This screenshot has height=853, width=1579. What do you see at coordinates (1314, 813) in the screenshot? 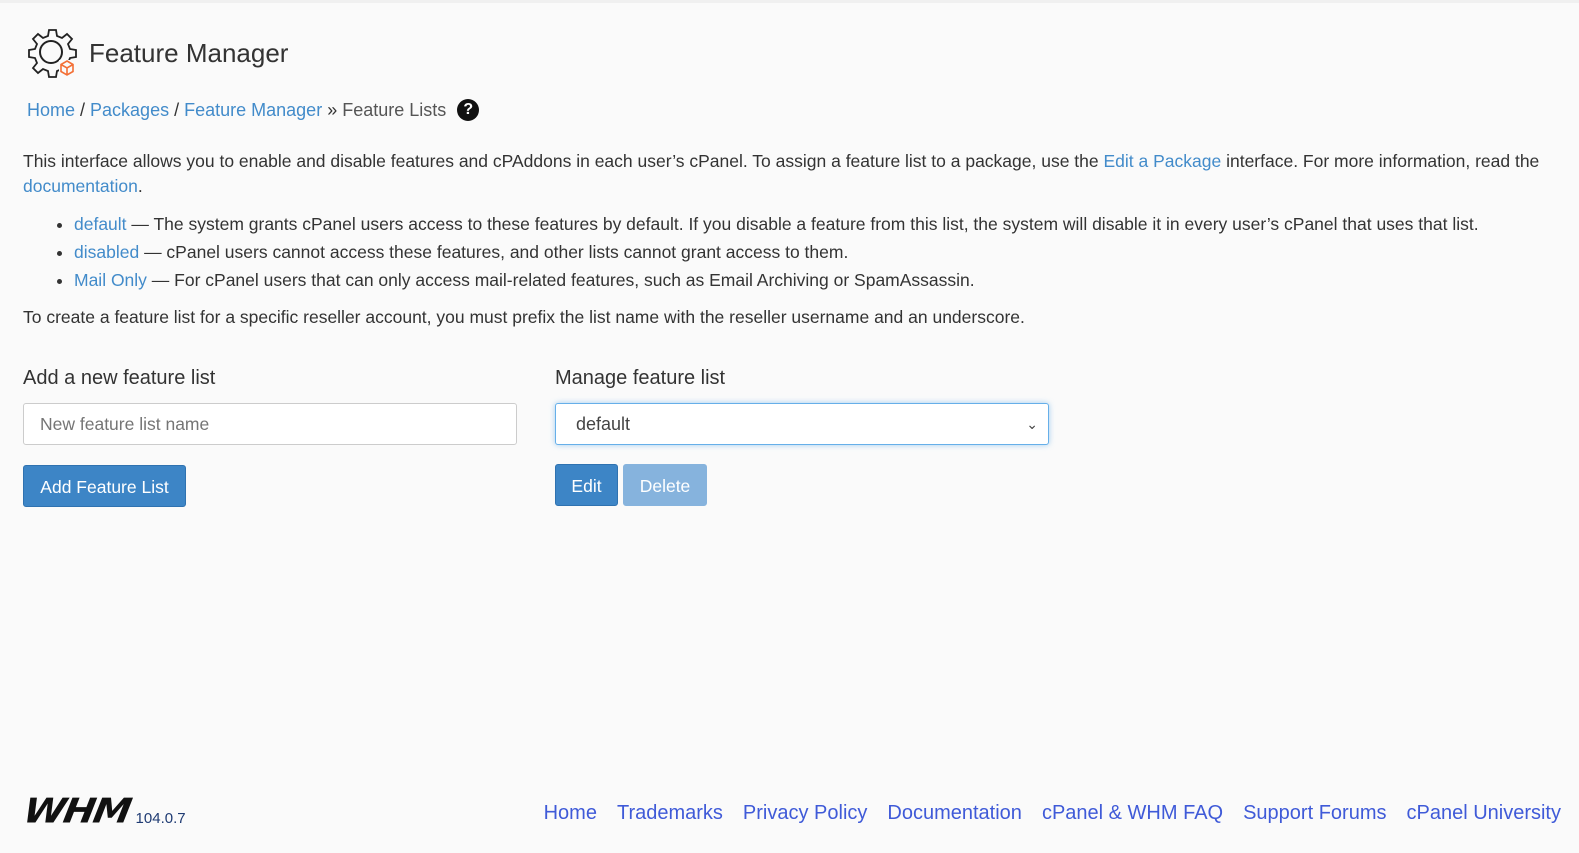
I see `footer-forums-link: Support Forums` at bounding box center [1314, 813].